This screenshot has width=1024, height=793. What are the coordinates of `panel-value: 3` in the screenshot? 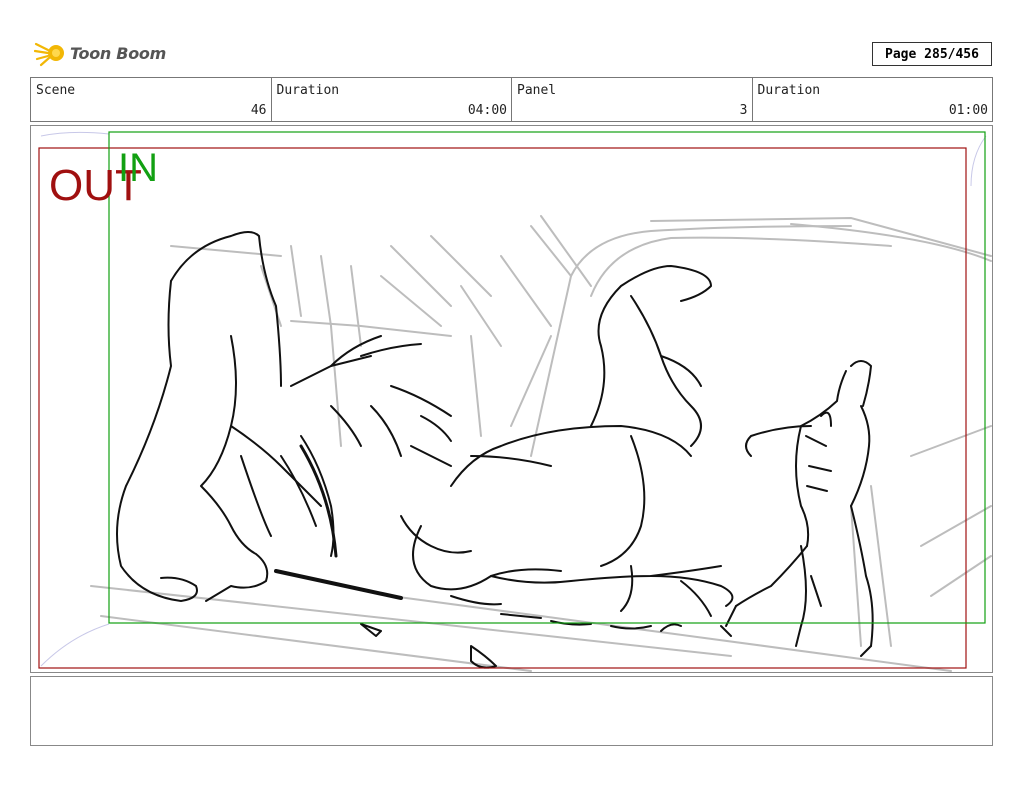 It's located at (743, 110).